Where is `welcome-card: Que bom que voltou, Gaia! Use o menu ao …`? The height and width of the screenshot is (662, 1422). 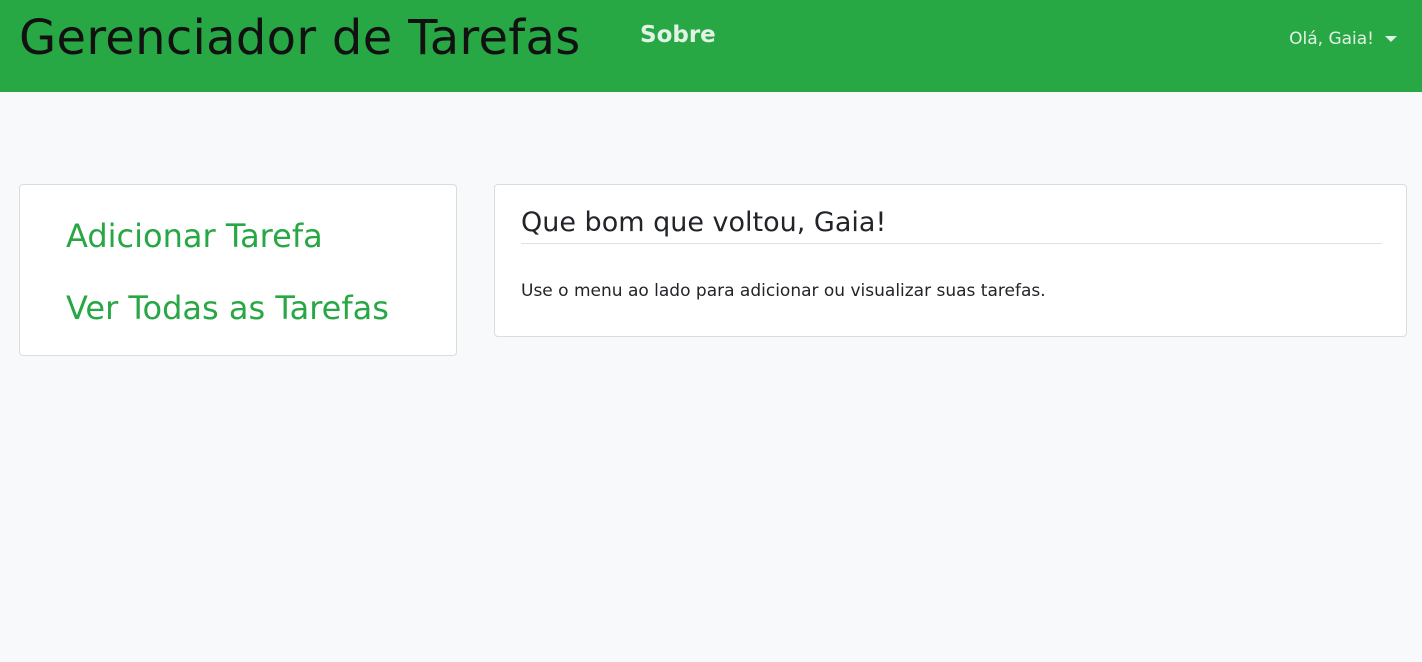
welcome-card: Que bom que voltou, Gaia! Use o menu ao … is located at coordinates (950, 260).